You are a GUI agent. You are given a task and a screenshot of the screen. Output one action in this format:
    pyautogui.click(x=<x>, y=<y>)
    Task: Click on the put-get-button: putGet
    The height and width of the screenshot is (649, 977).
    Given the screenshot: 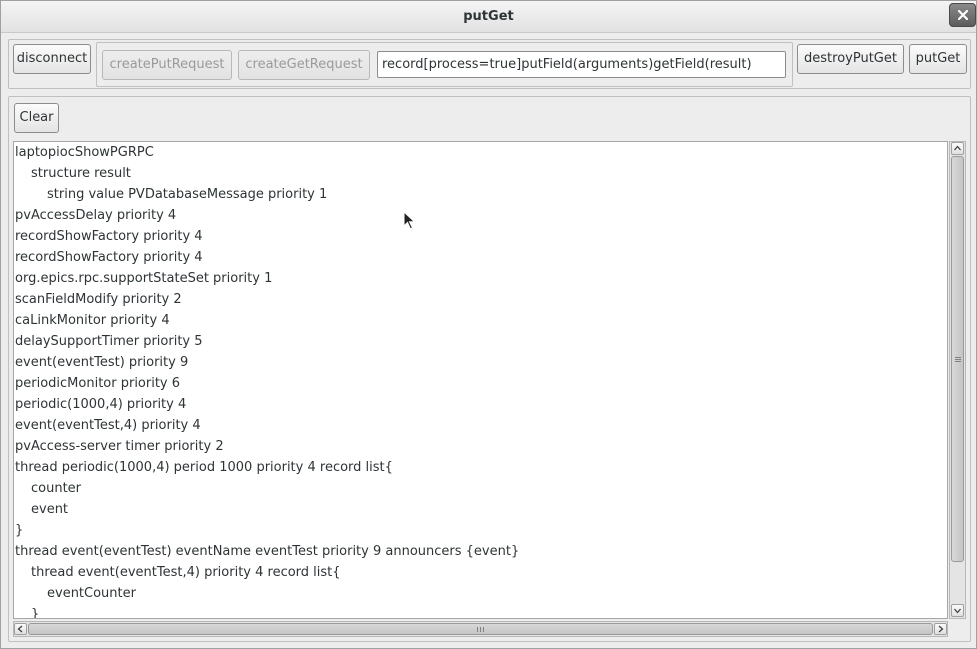 What is the action you would take?
    pyautogui.click(x=938, y=59)
    